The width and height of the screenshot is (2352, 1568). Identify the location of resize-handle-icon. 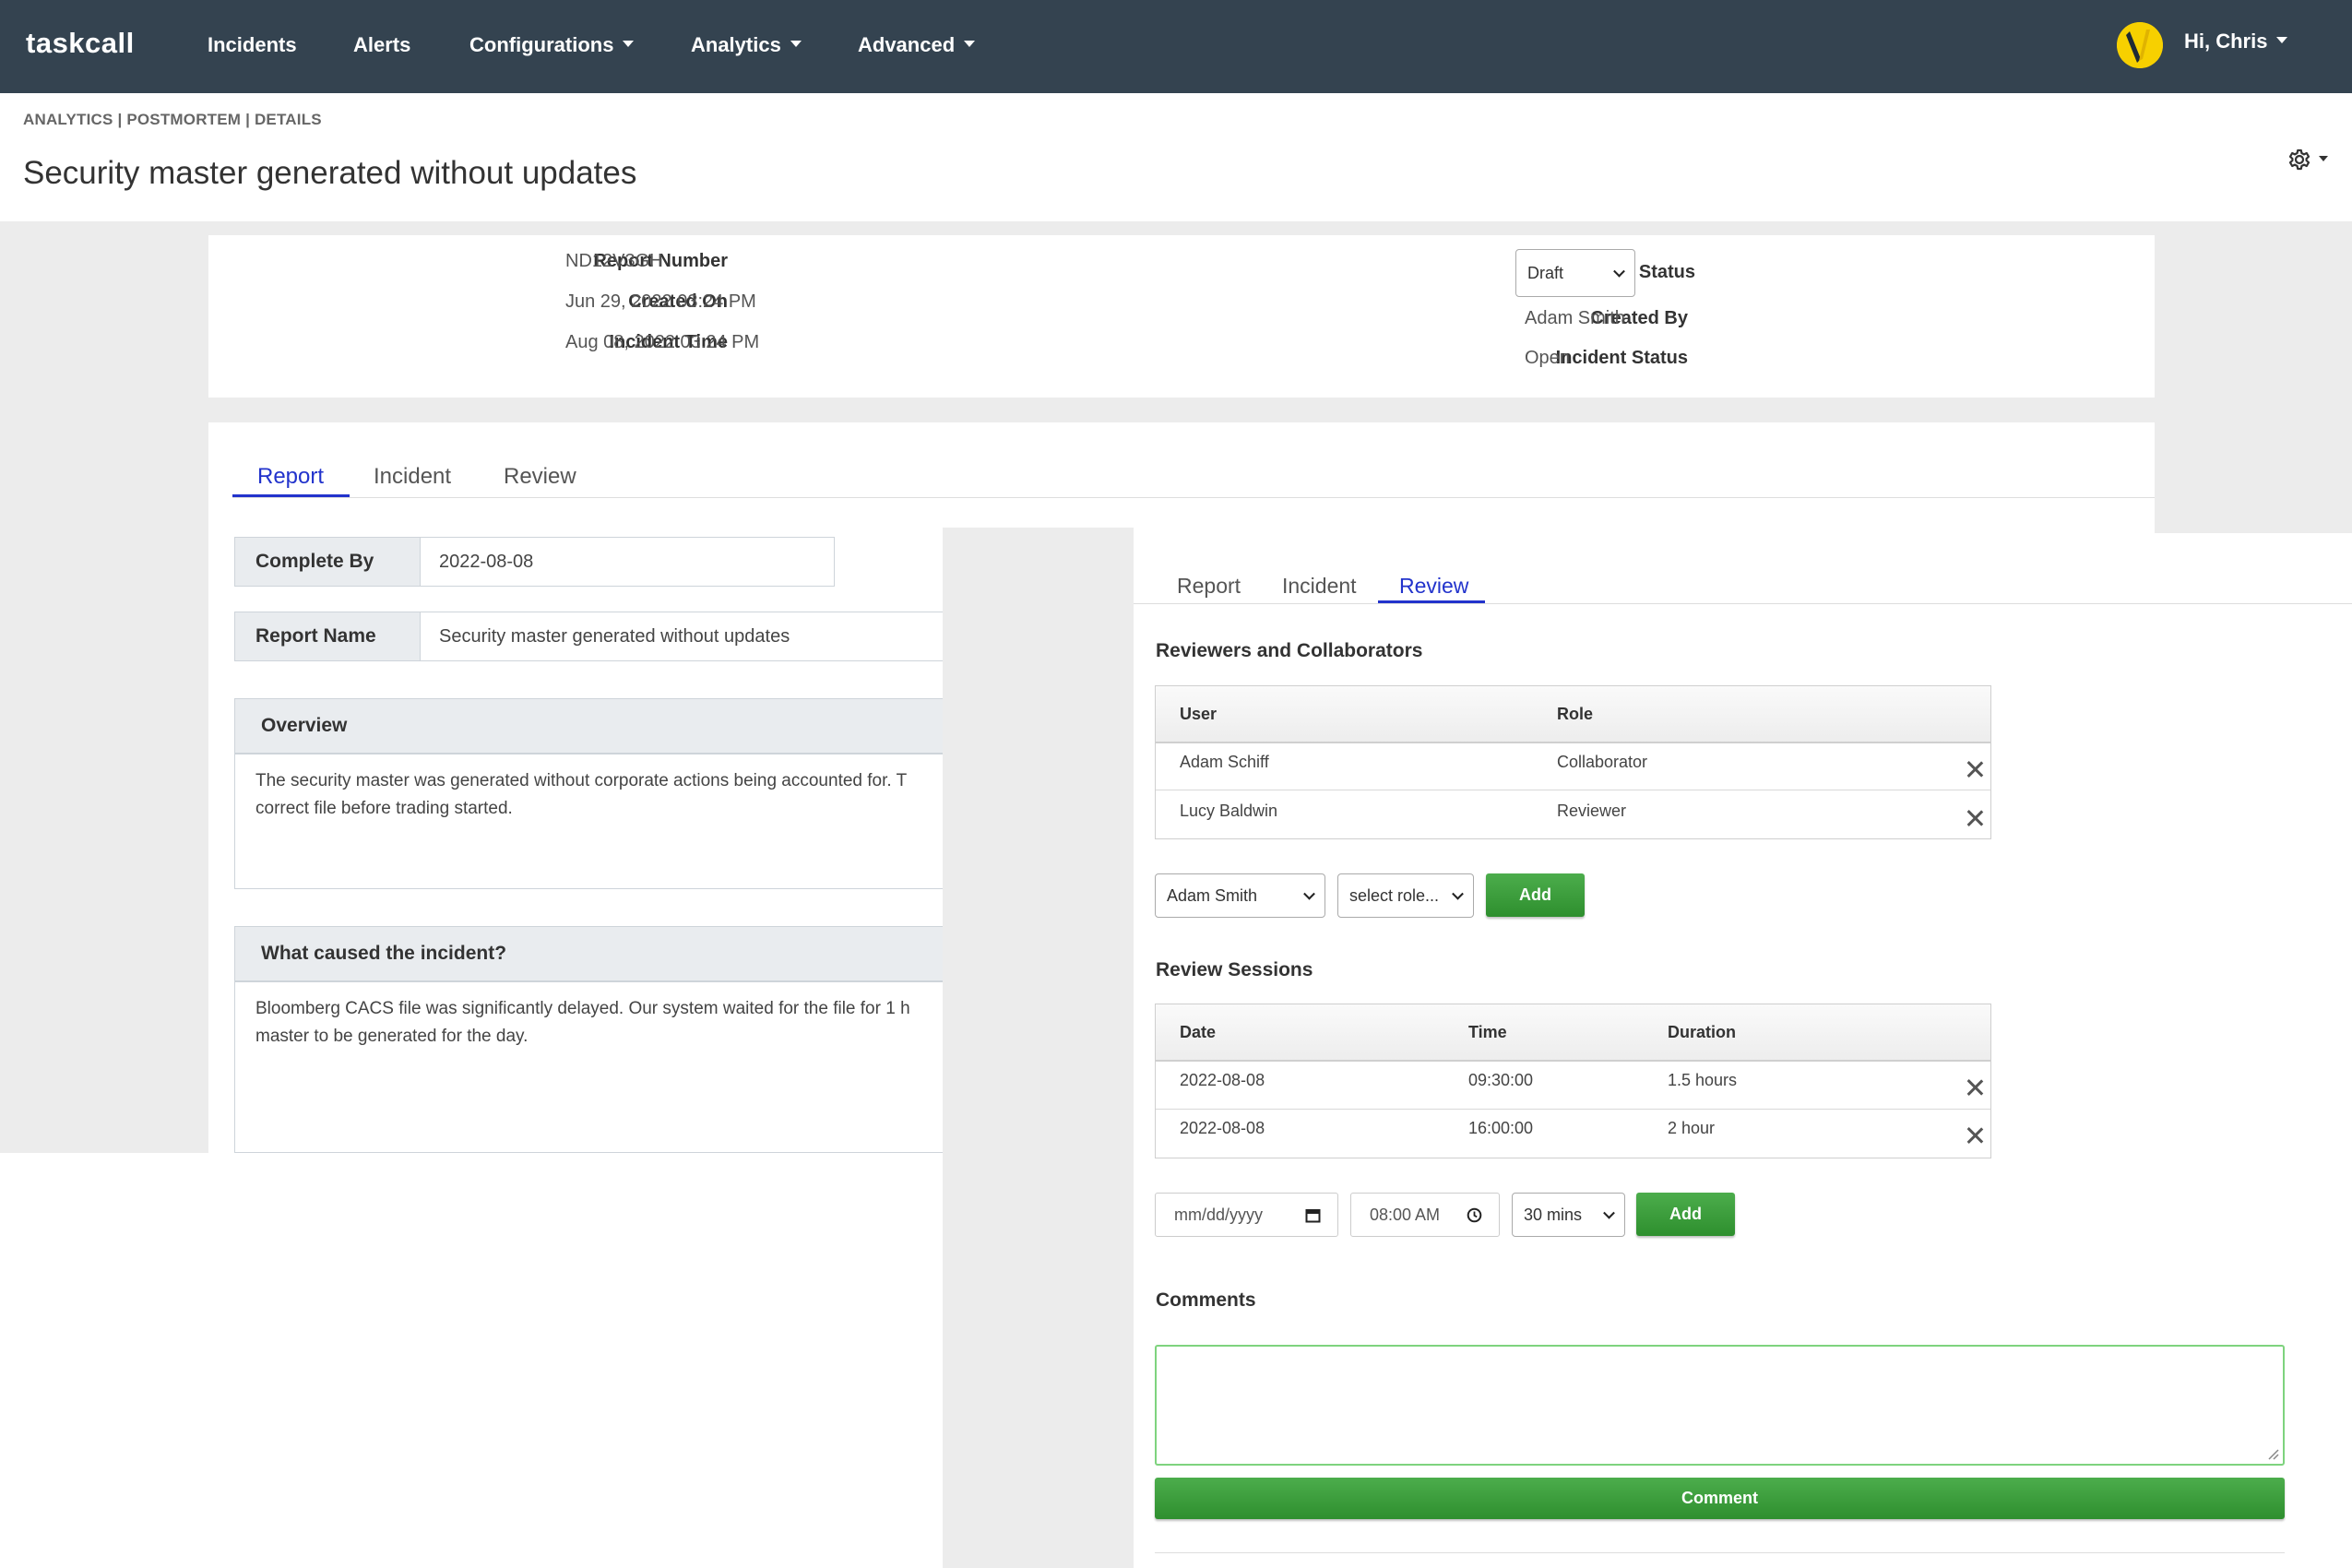
(2272, 1453).